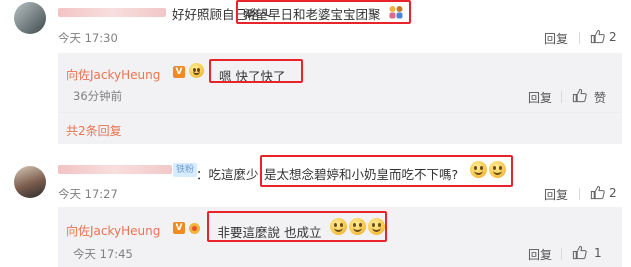 The image size is (631, 267). What do you see at coordinates (103, 254) in the screenshot?
I see `reply-time: 今天 17:45` at bounding box center [103, 254].